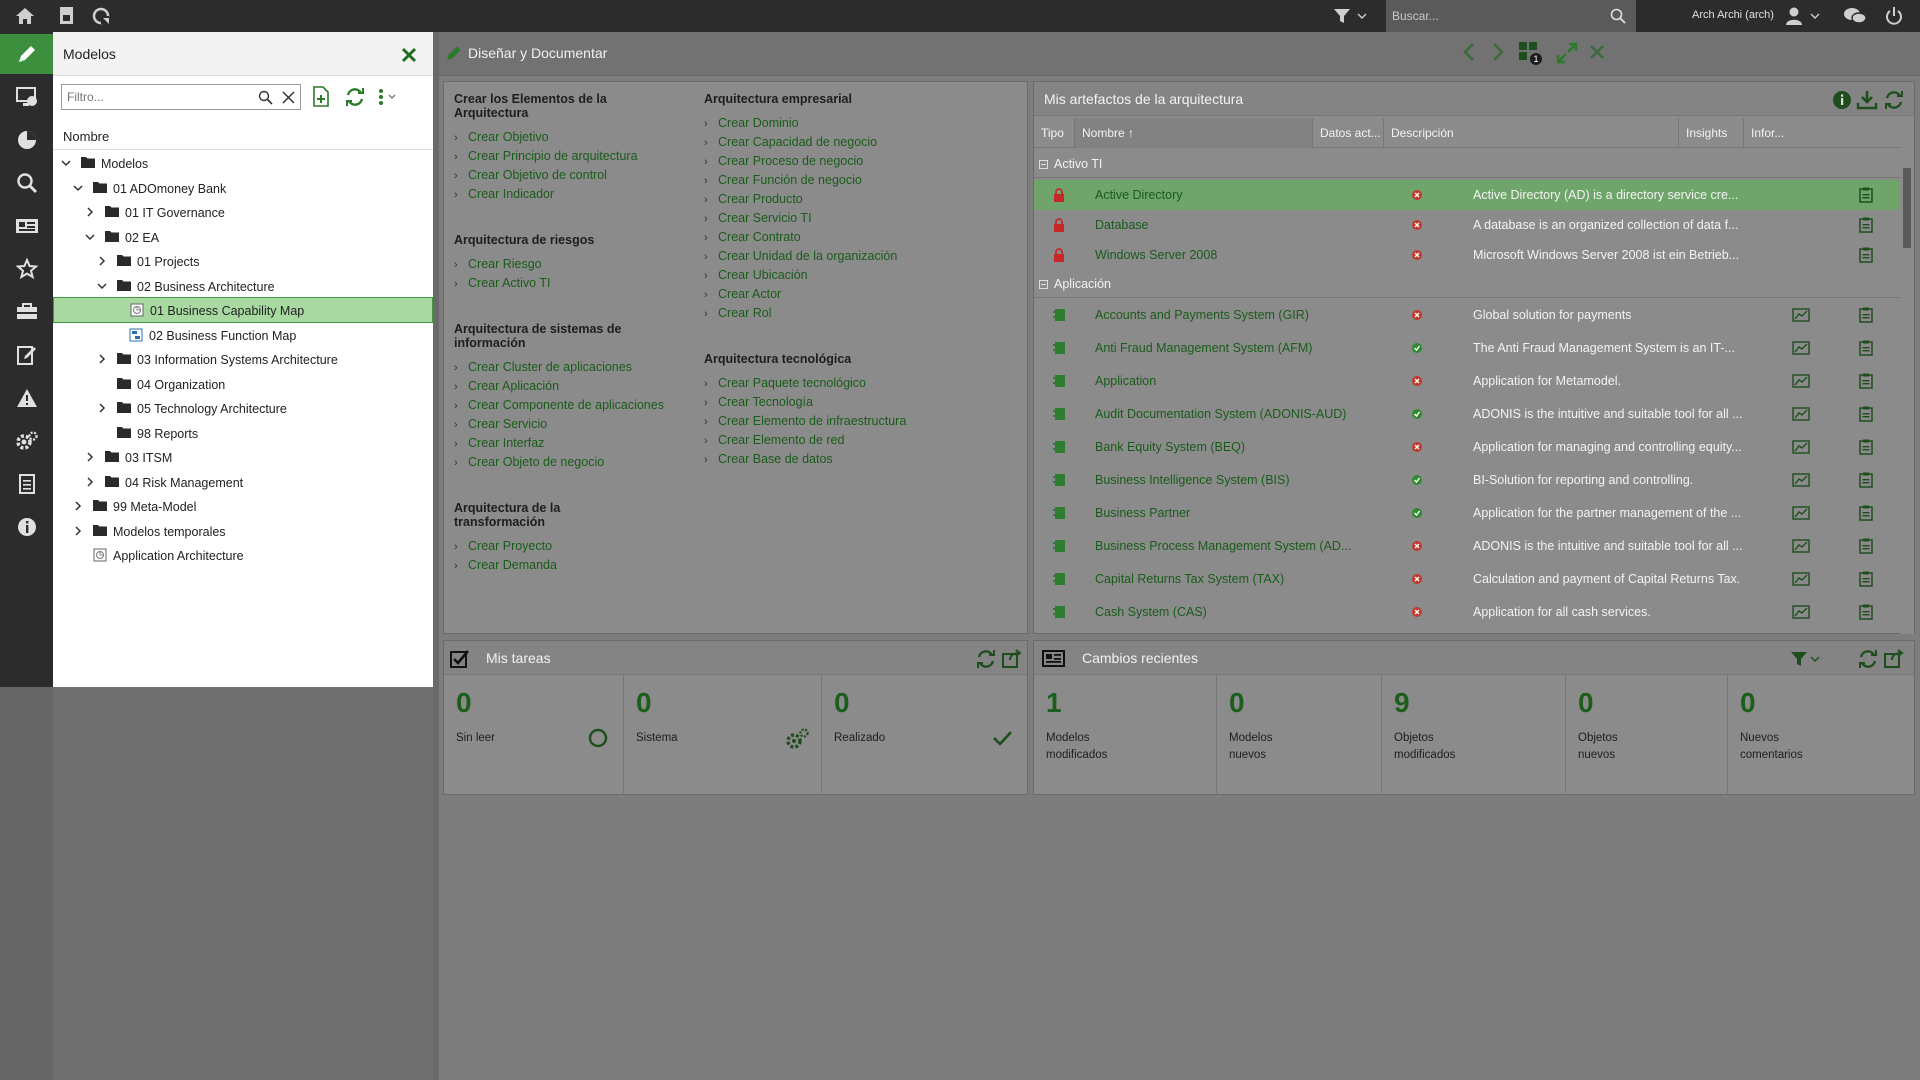 Image resolution: width=1920 pixels, height=1080 pixels. What do you see at coordinates (1867, 100) in the screenshot?
I see `download-icon` at bounding box center [1867, 100].